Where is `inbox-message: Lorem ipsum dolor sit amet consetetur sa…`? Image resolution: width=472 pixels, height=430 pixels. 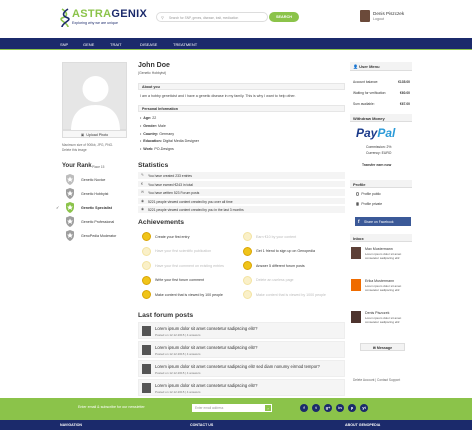
inbox-message: Lorem ipsum dolor sit amet consetetur sa… is located at coordinates (383, 256).